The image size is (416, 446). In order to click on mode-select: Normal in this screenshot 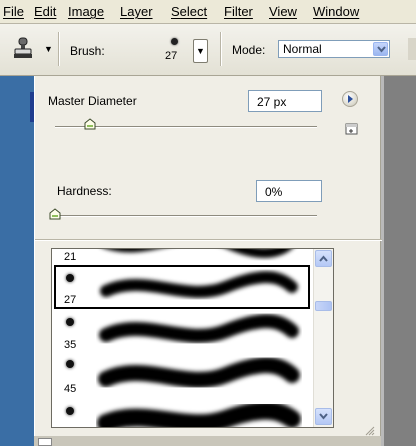, I will do `click(334, 49)`.